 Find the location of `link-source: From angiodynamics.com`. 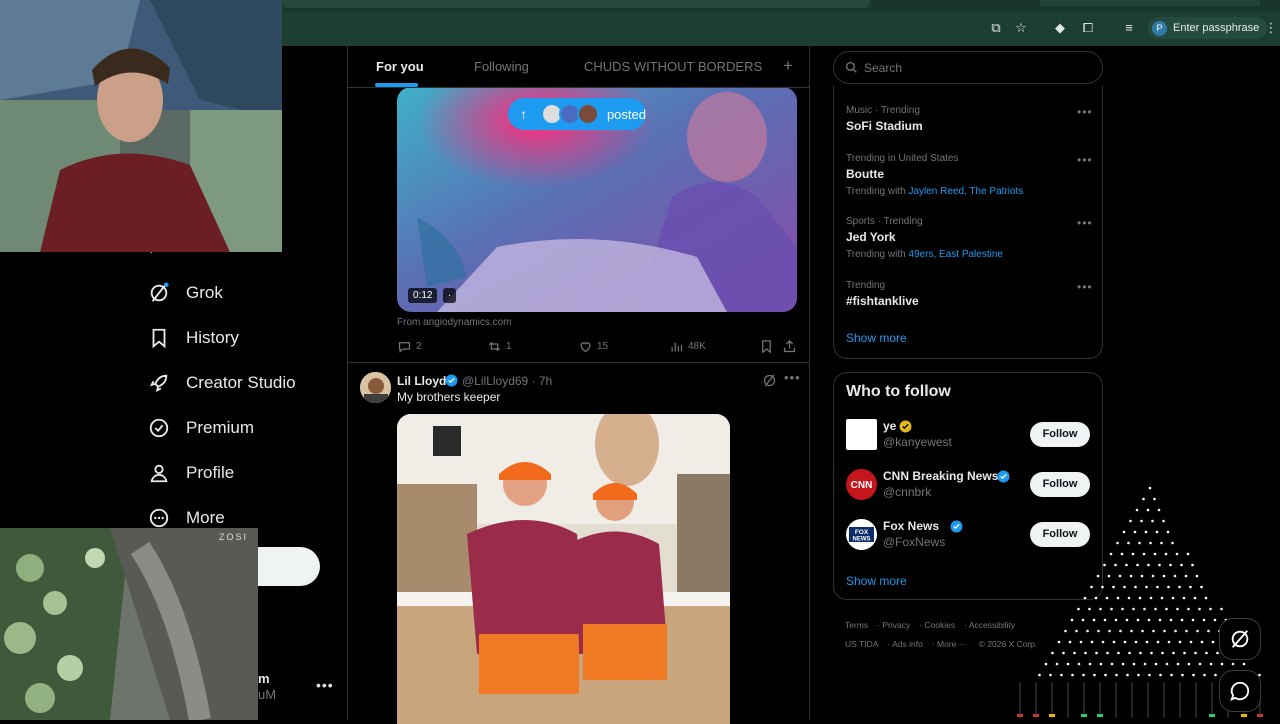

link-source: From angiodynamics.com is located at coordinates (454, 322).